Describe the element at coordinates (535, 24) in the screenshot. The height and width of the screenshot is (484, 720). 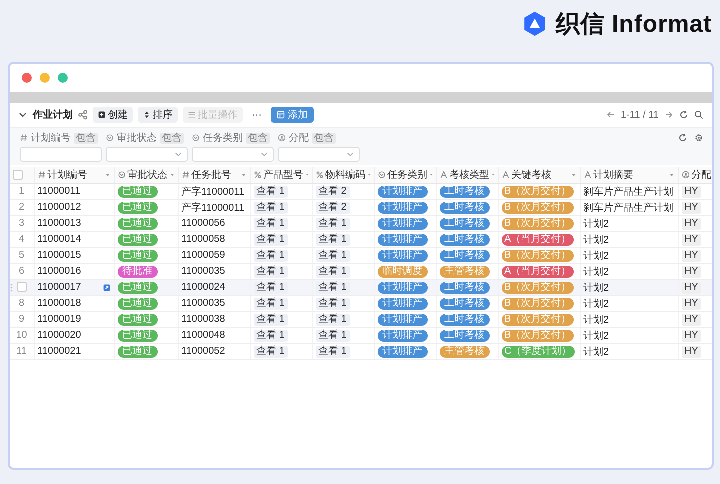
I see `logo-icon` at that location.